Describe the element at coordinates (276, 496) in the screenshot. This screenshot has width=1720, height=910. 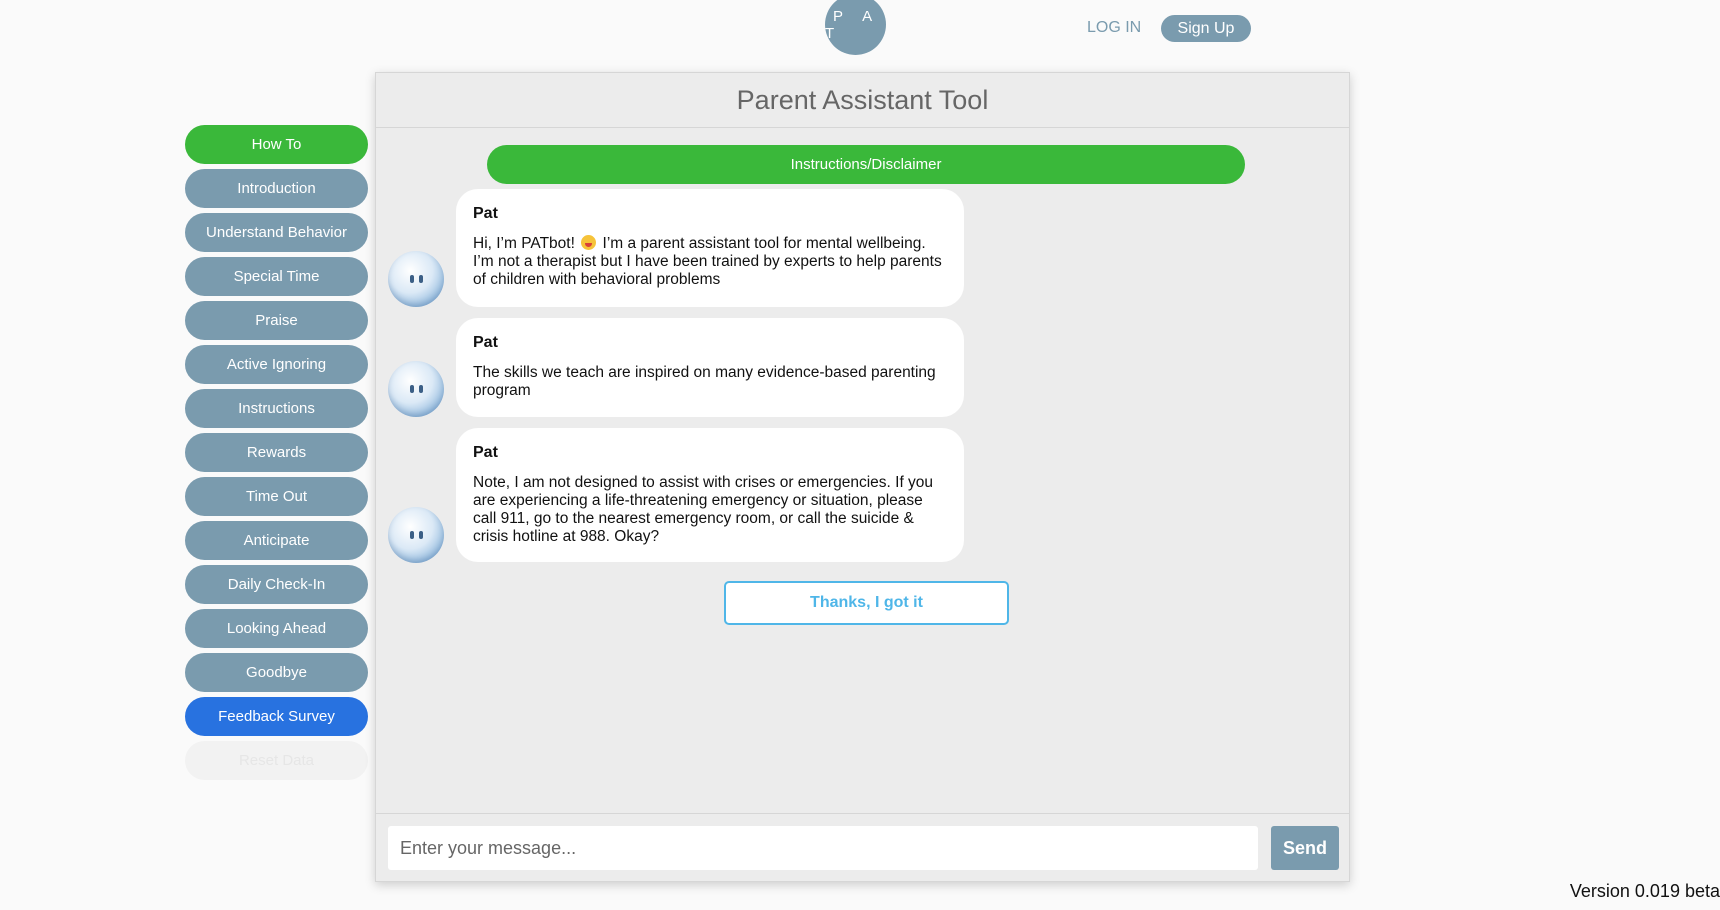
I see `sidebar-item-time-out: Time Out` at that location.